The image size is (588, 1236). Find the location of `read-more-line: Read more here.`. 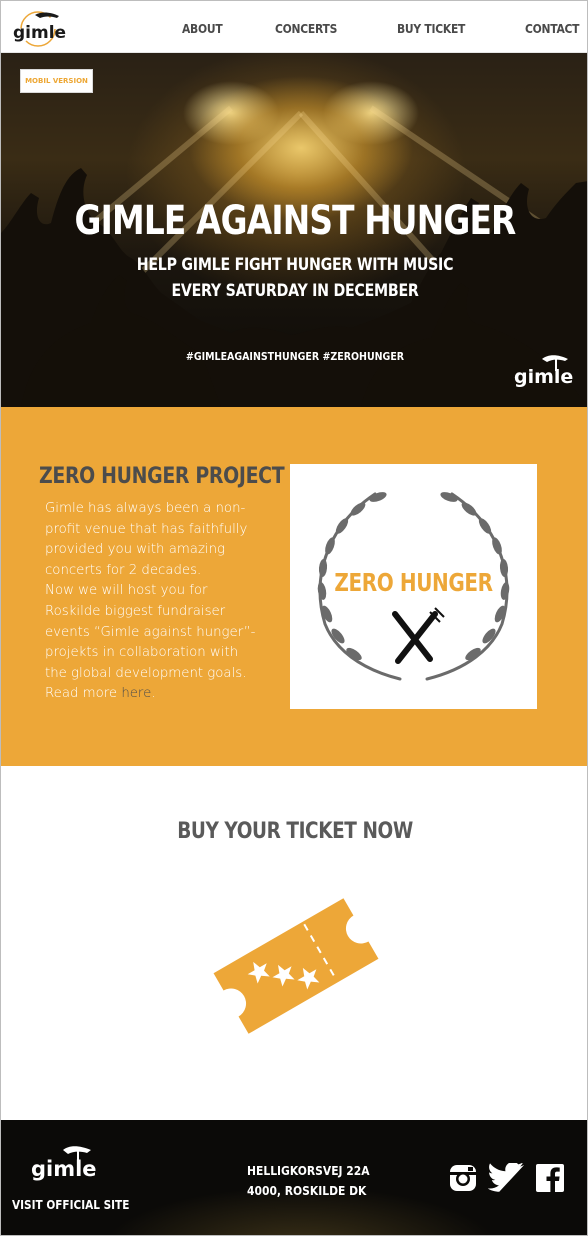

read-more-line: Read more here. is located at coordinates (156, 694).